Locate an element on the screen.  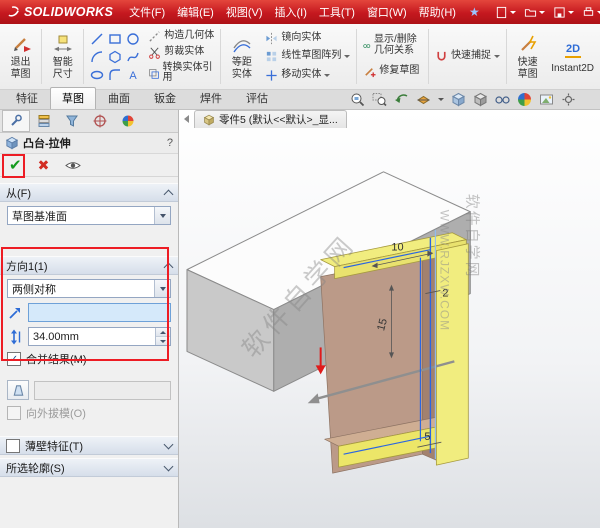
merge-result-row: ✓ 合并结果(M) is located at coordinates (89, 359).